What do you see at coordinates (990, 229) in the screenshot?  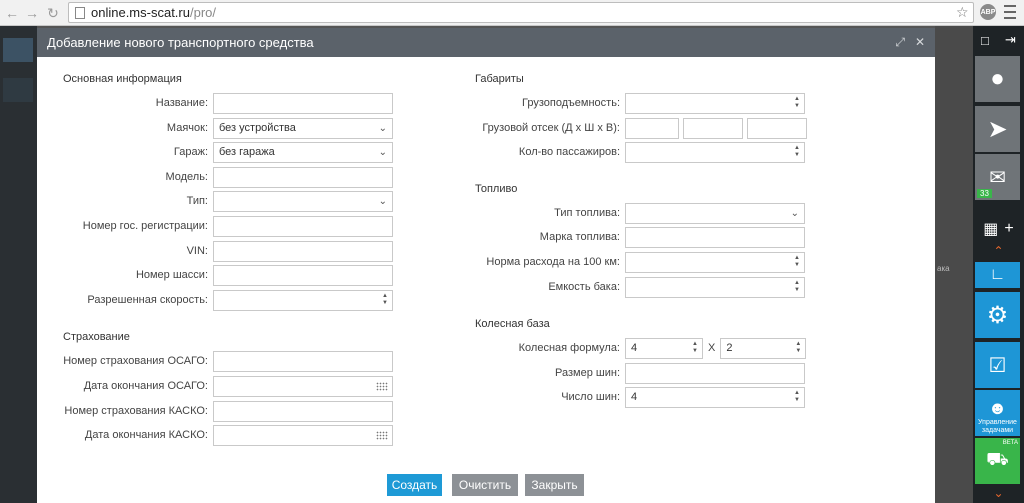 I see `layout-icon: ▦` at bounding box center [990, 229].